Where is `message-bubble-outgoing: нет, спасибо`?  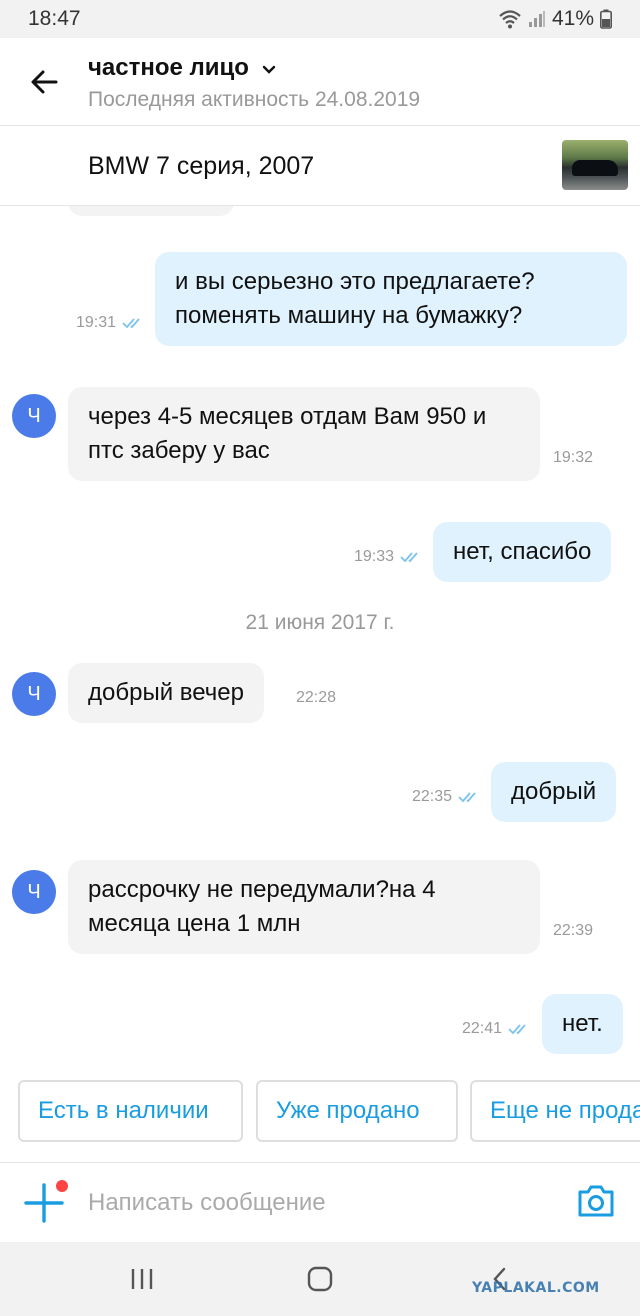 message-bubble-outgoing: нет, спасибо is located at coordinates (522, 552).